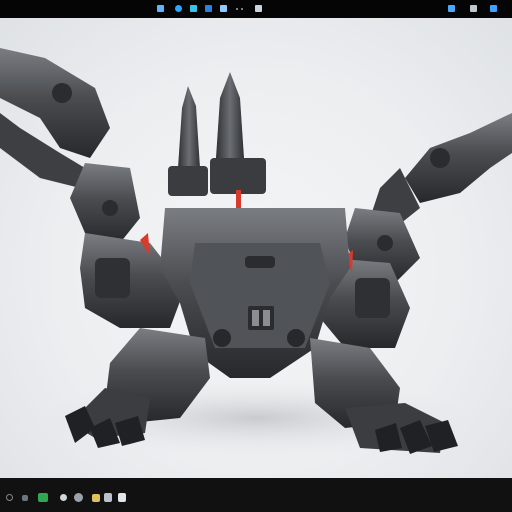 The height and width of the screenshot is (512, 512). I want to click on taskbar, so click(256, 495).